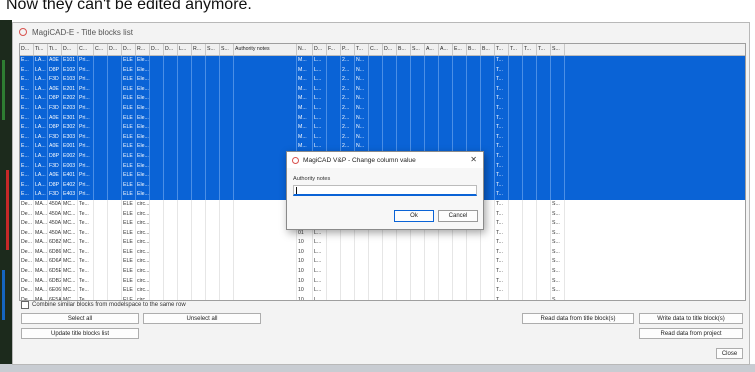  Describe the element at coordinates (202, 318) in the screenshot. I see `unselect-all-button: Unselect all` at that location.